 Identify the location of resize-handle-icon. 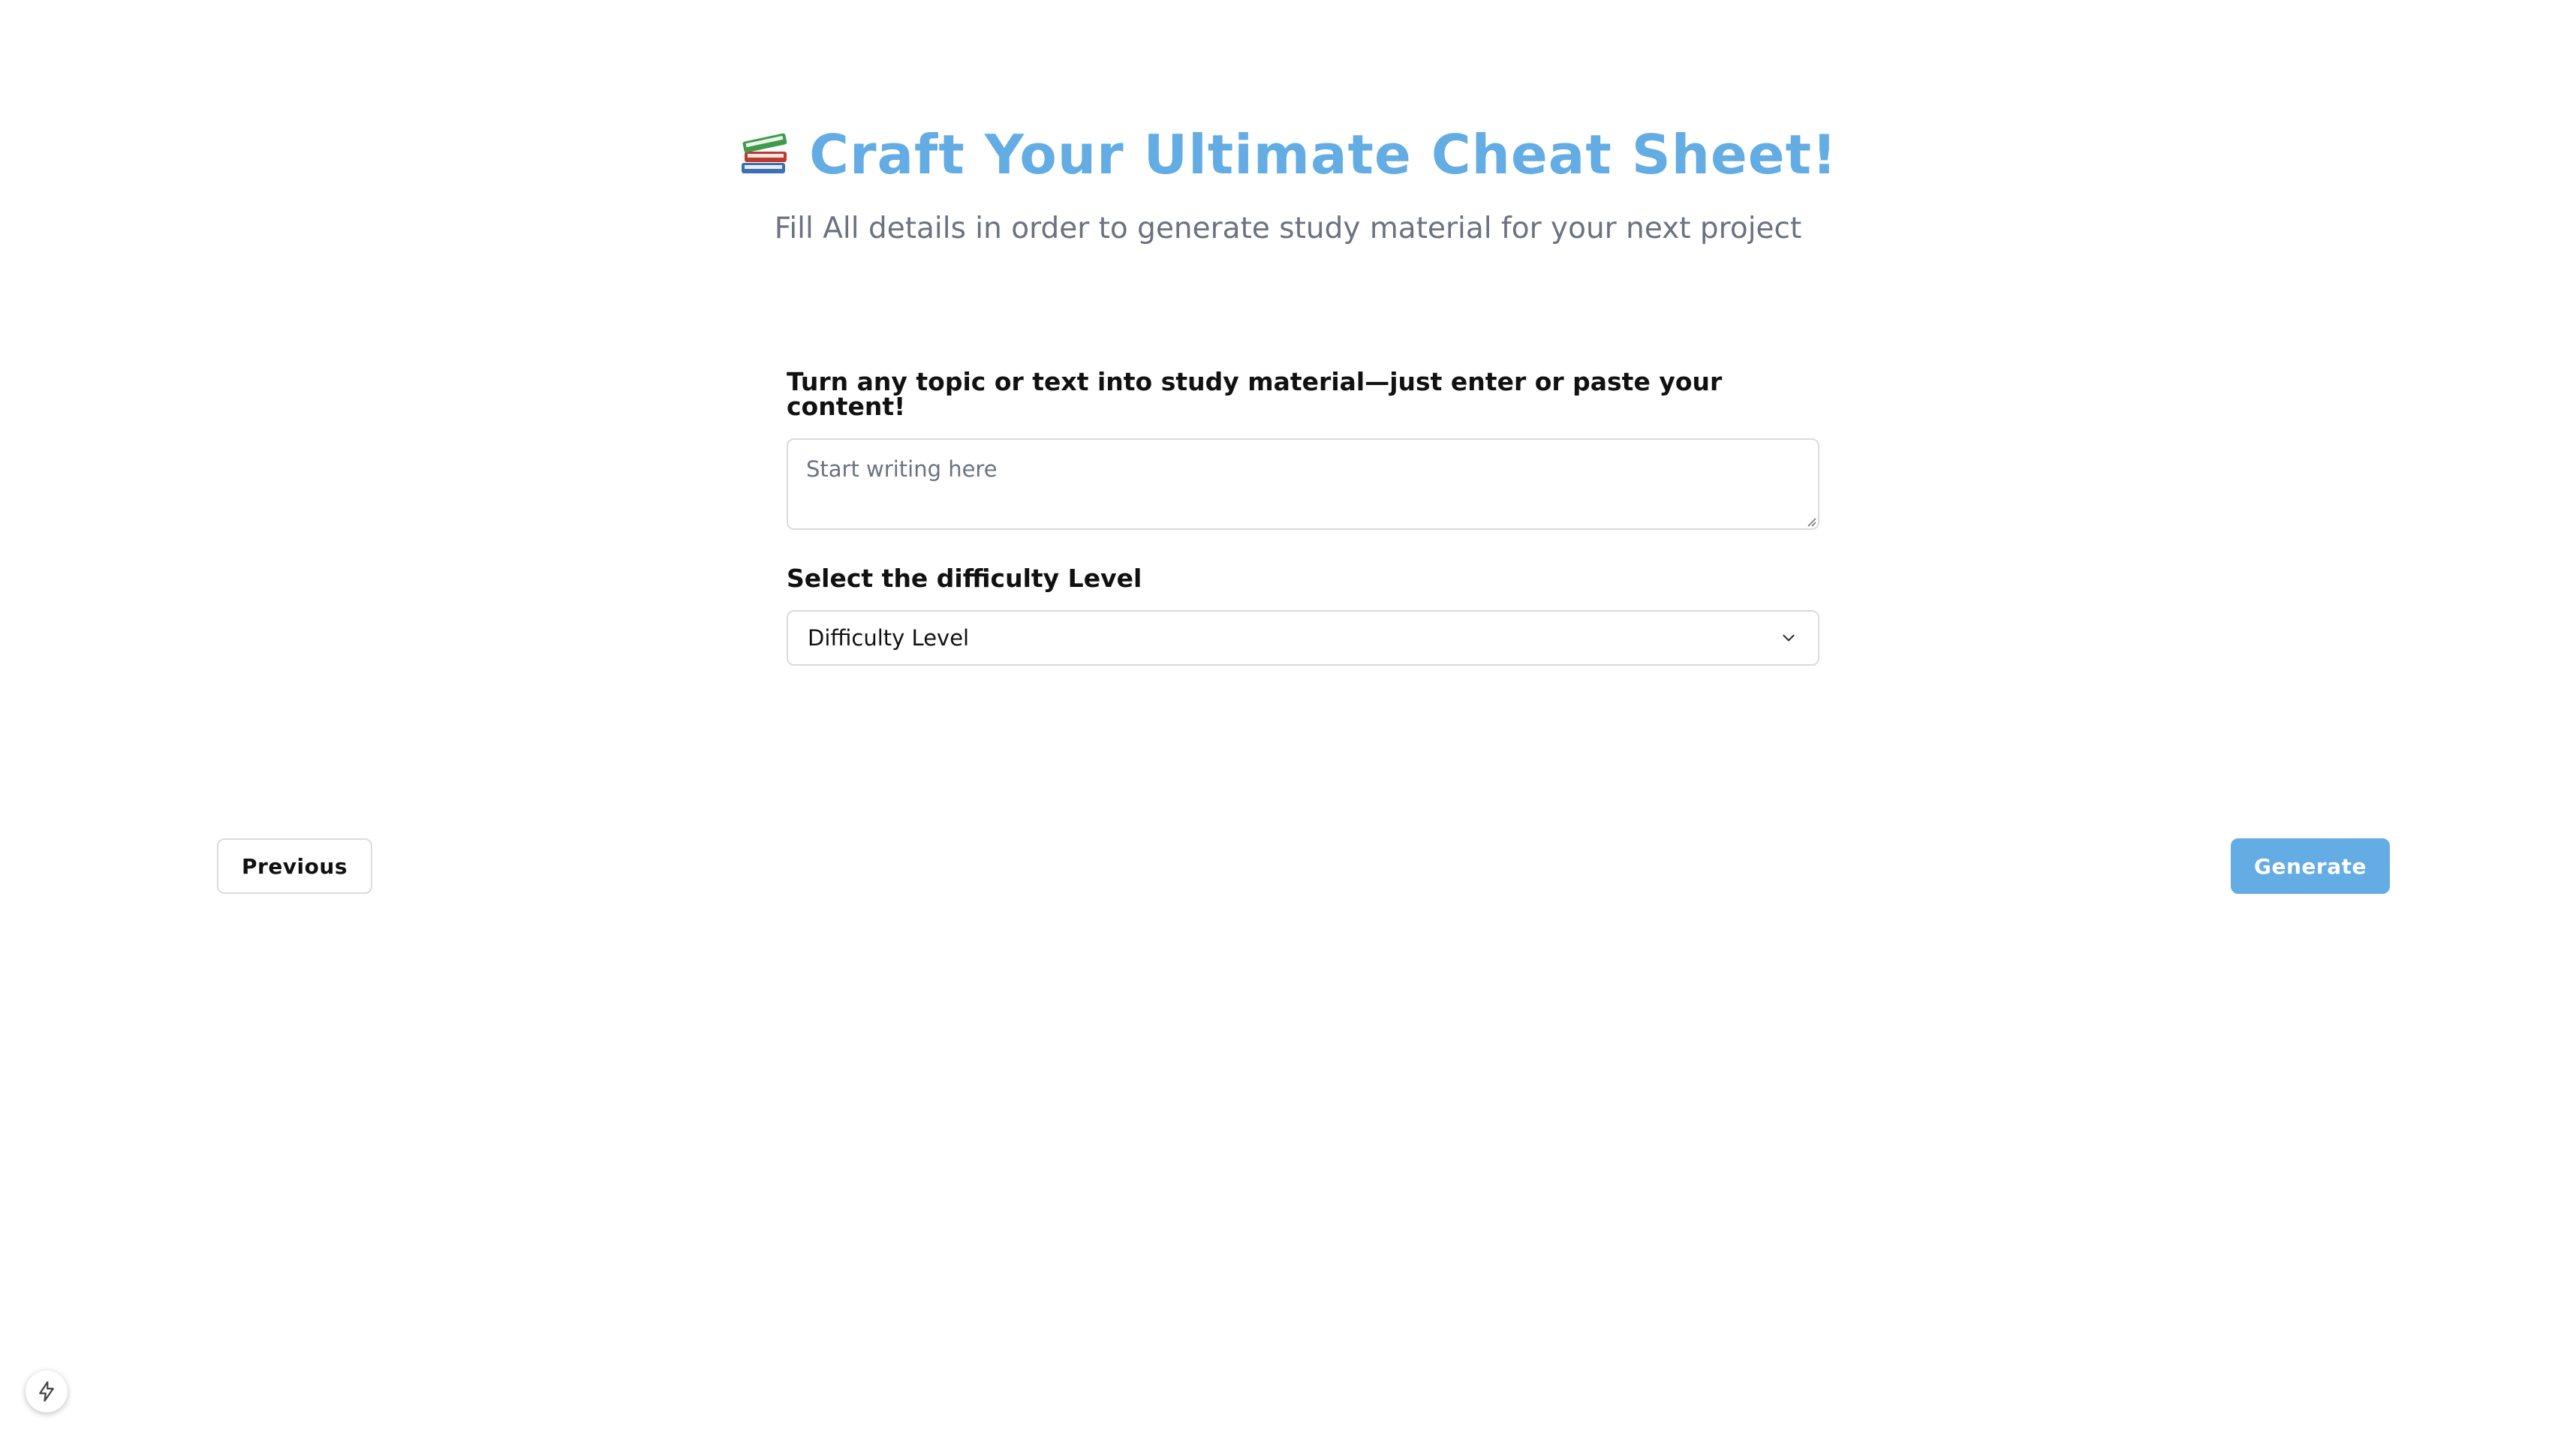
(1810, 521).